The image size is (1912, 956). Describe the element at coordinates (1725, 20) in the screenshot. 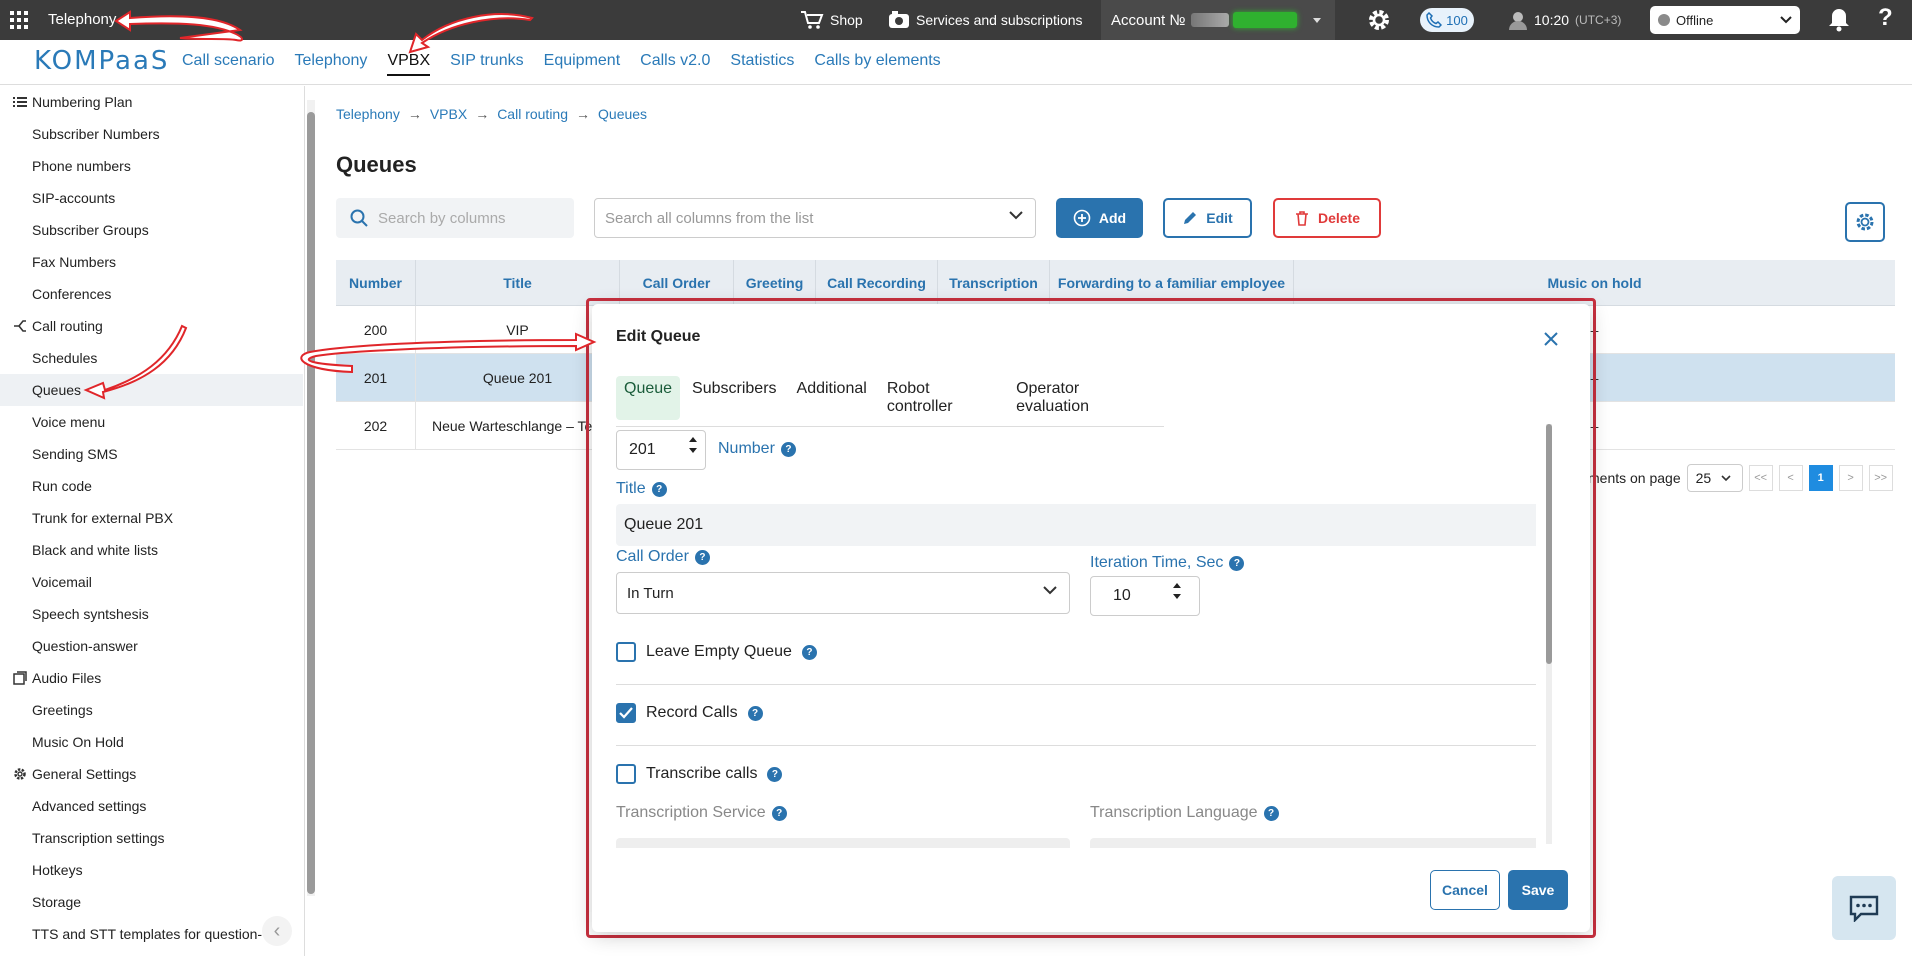

I see `status-select: Offline` at that location.